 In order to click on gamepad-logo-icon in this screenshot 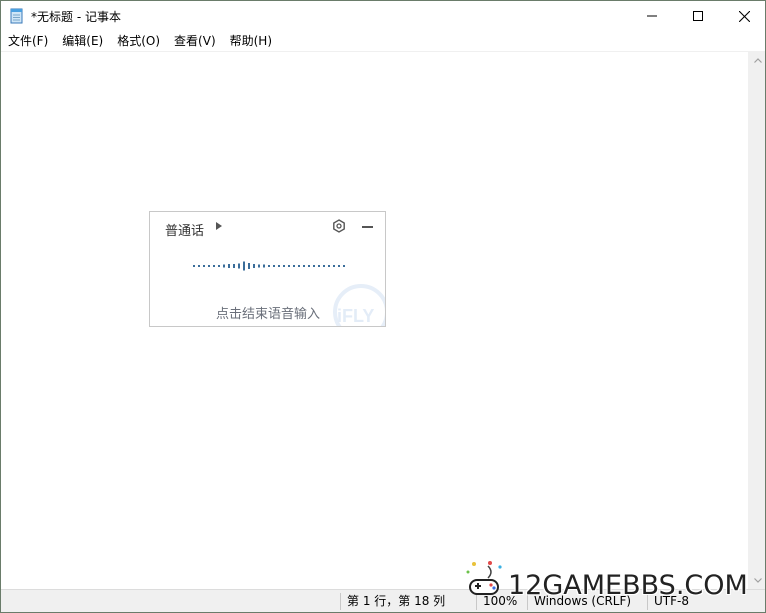, I will do `click(484, 578)`.